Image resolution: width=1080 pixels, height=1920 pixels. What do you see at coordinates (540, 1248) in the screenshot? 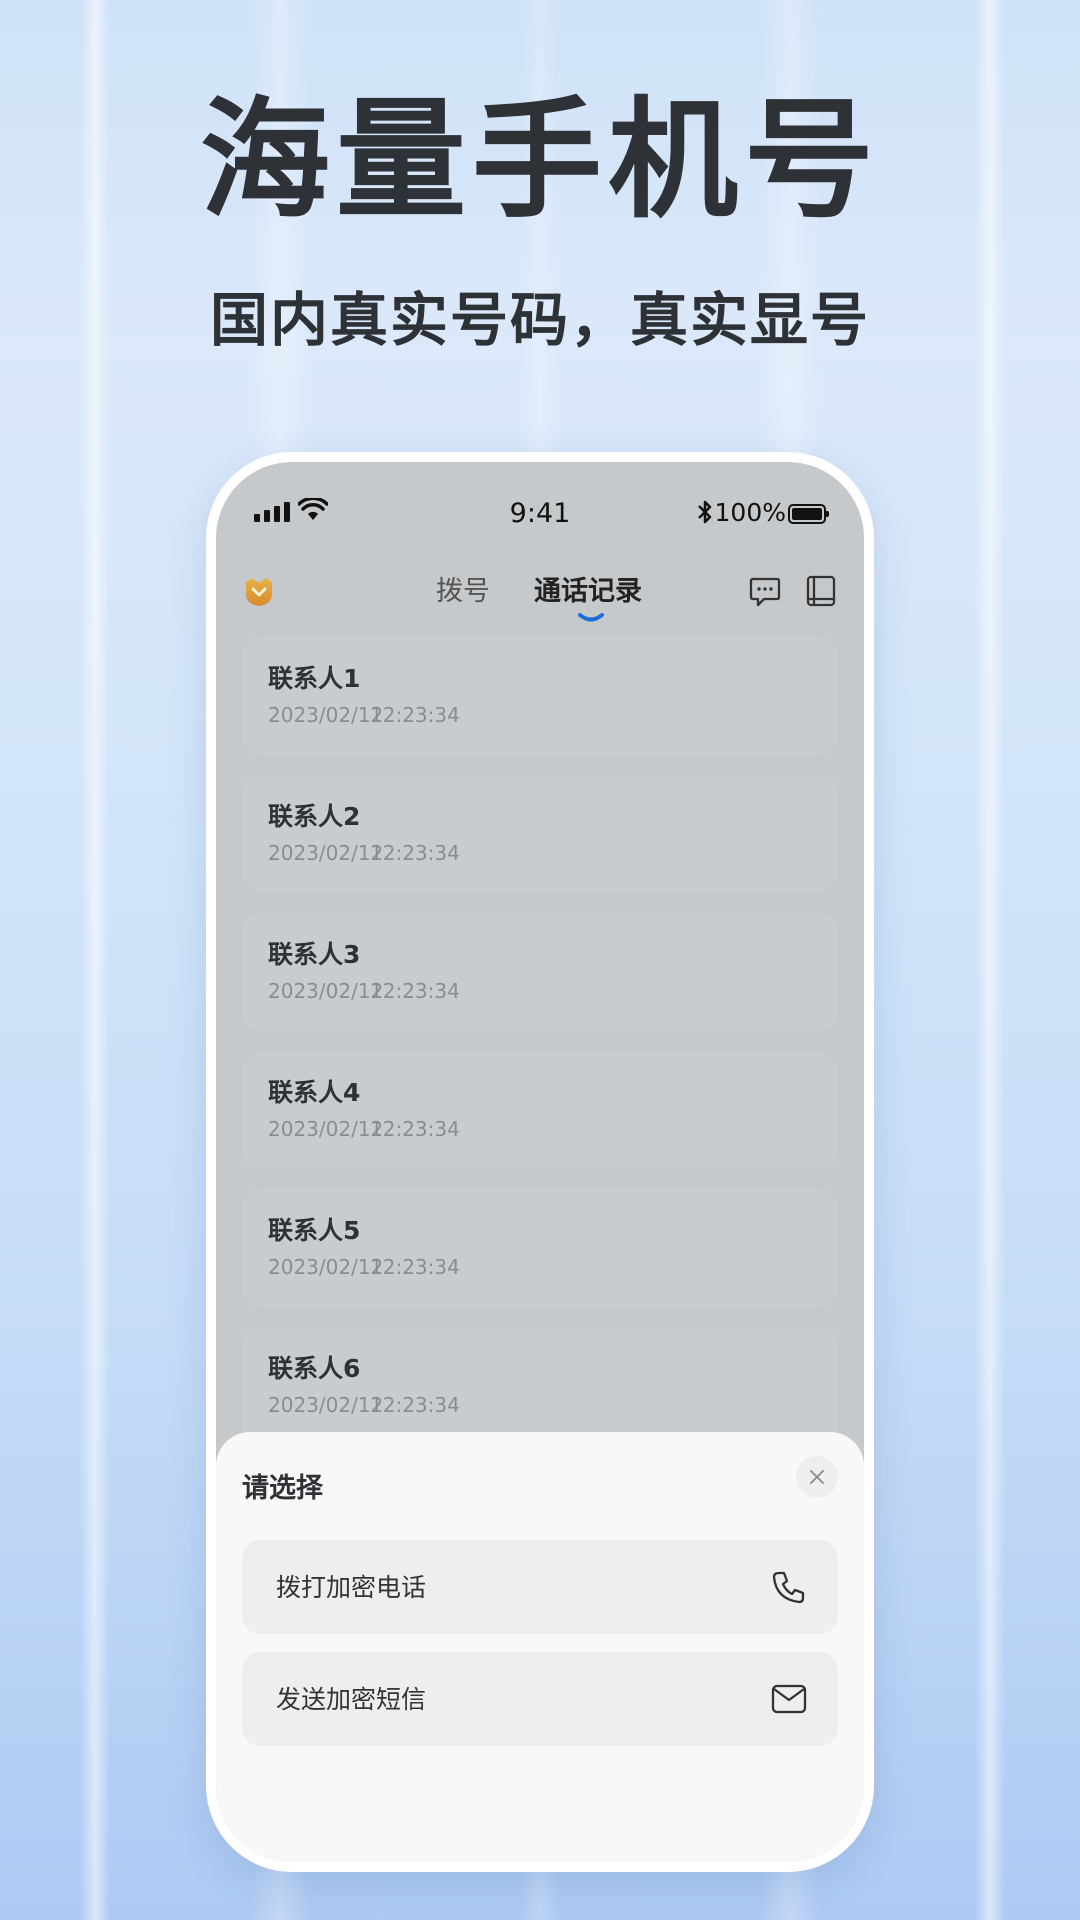
I see `call-log-item: 联系人5 2023/02/12 12:23:34` at bounding box center [540, 1248].